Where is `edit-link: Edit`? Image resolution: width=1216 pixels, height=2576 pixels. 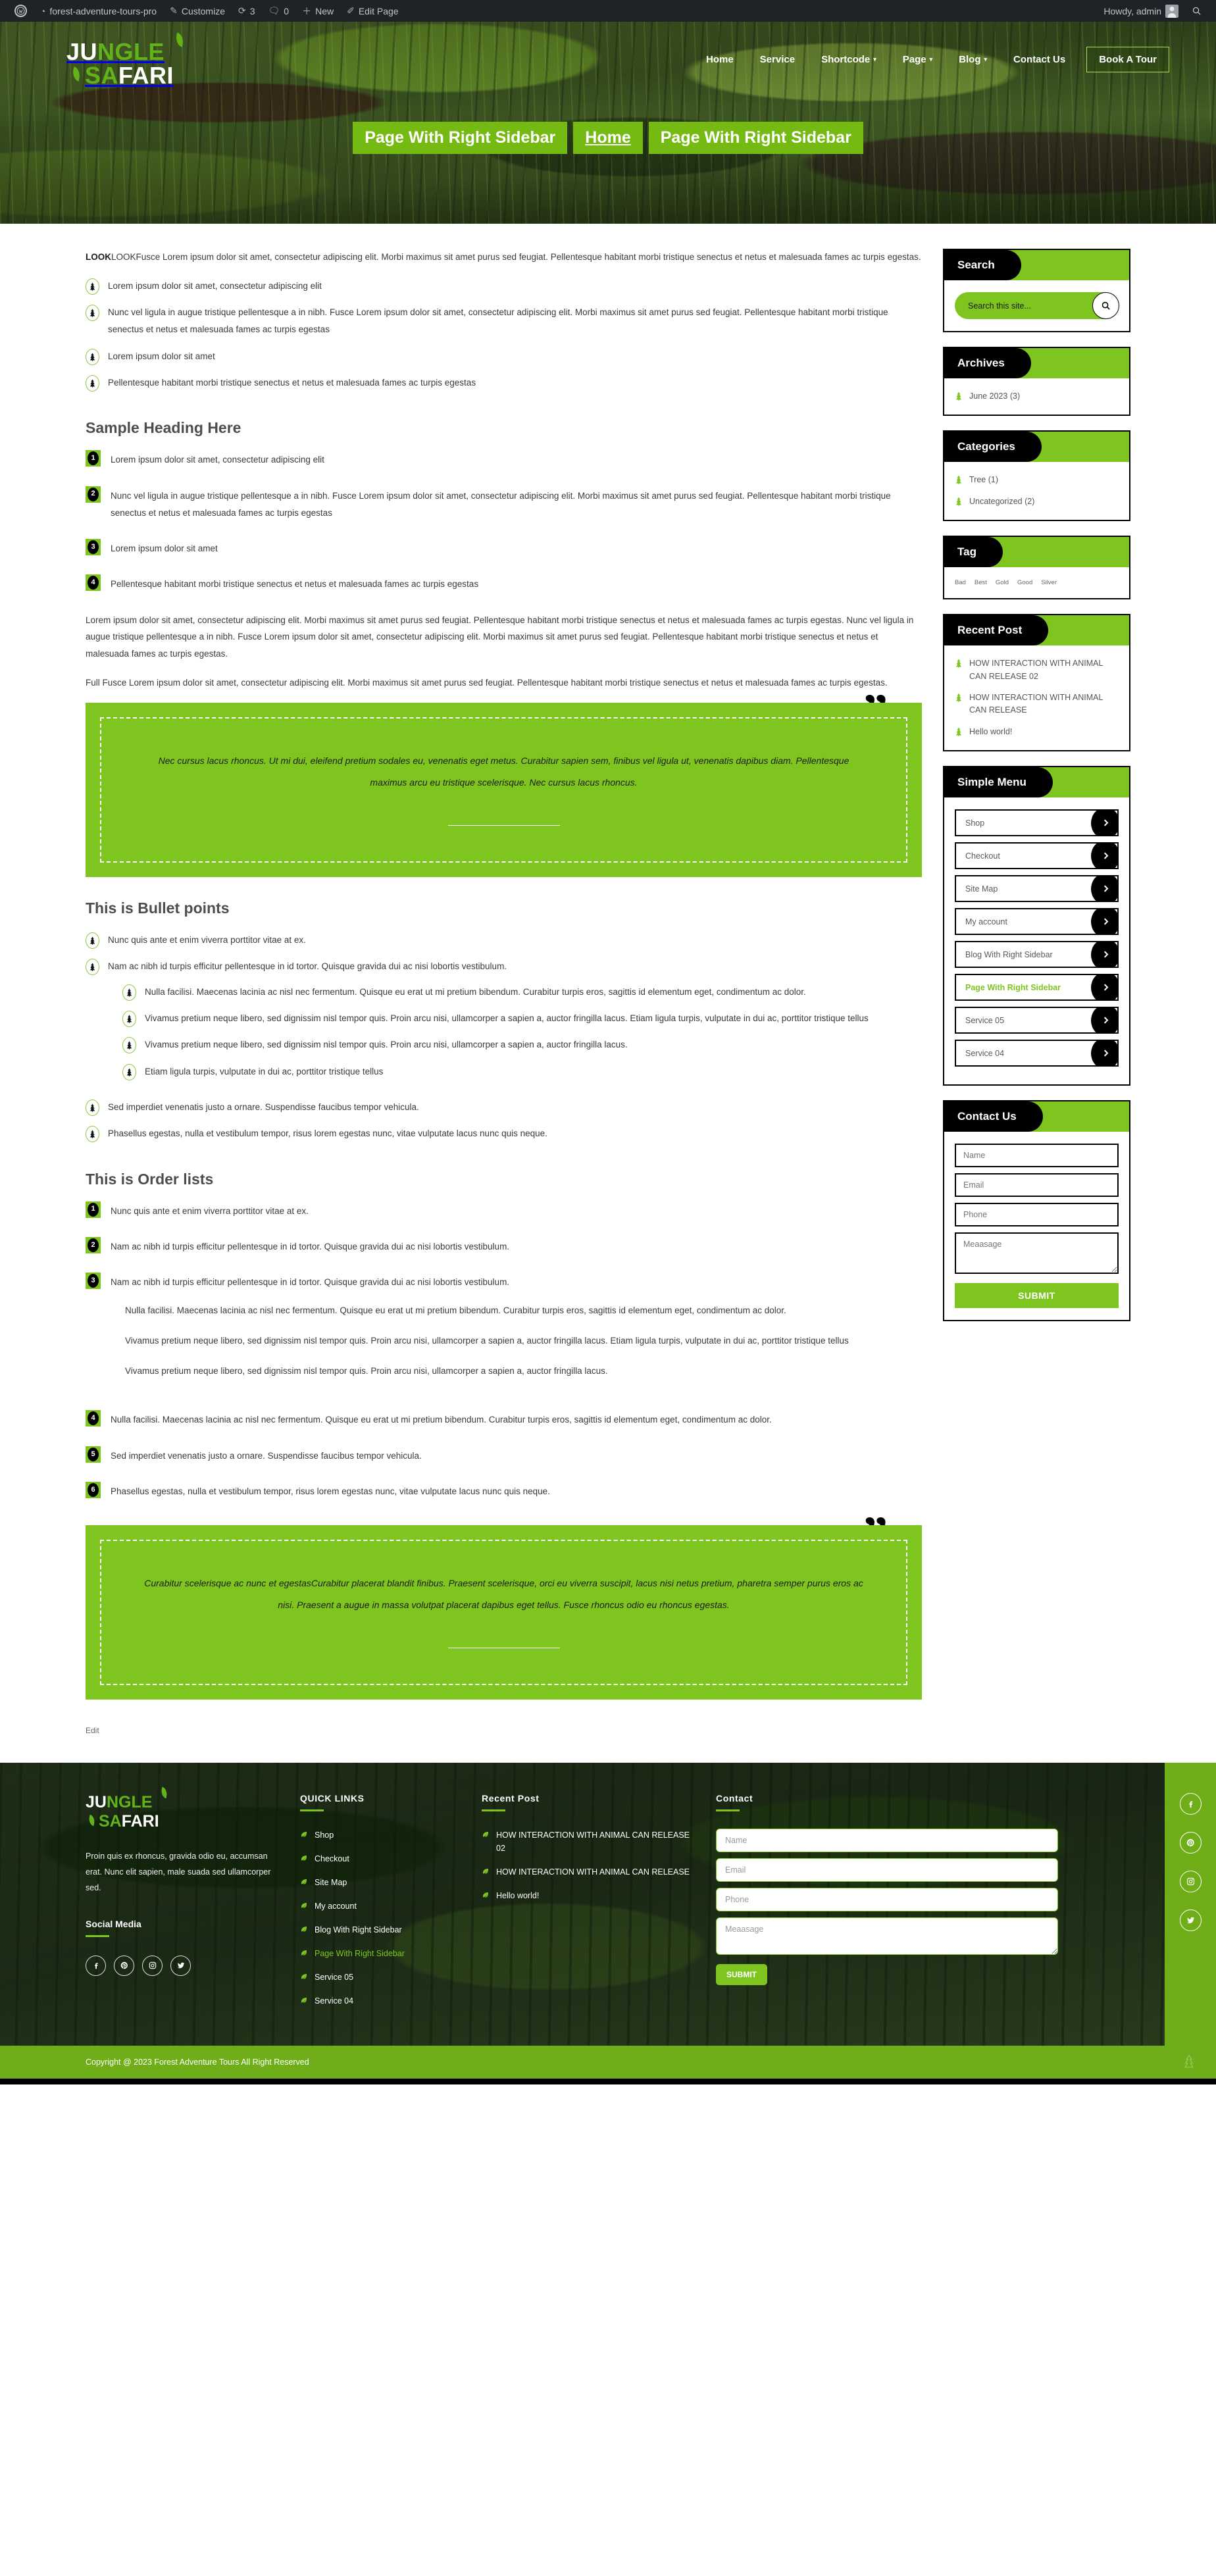 edit-link: Edit is located at coordinates (92, 1731).